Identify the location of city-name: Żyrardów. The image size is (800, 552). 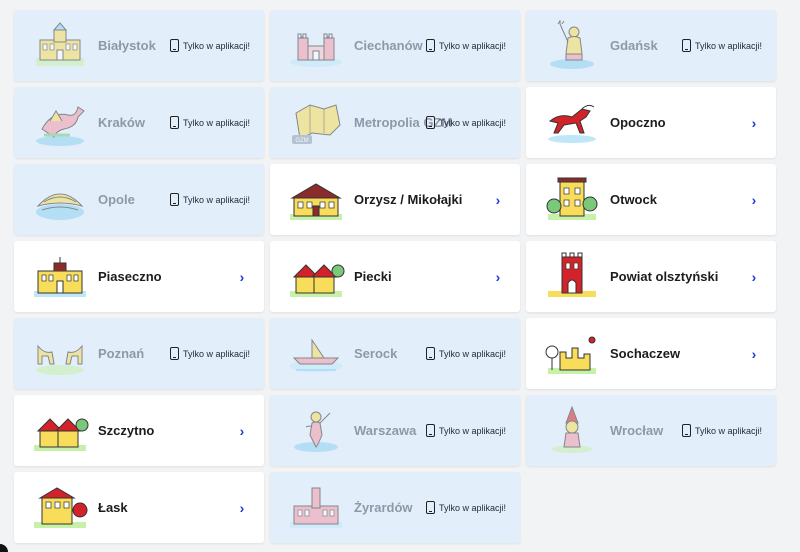
(383, 507).